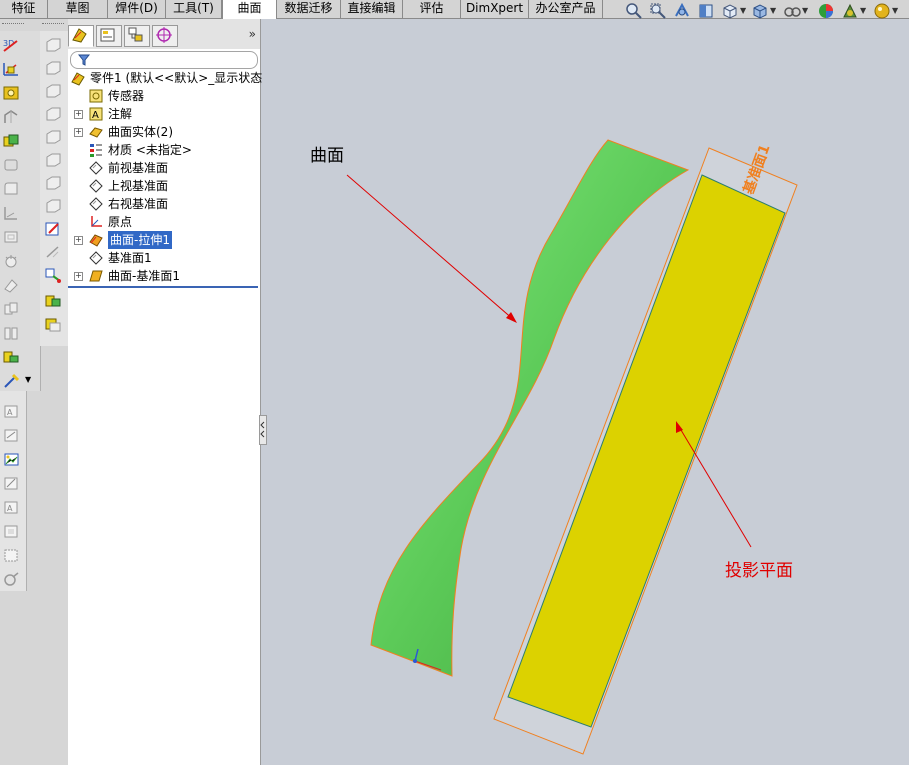 The width and height of the screenshot is (909, 765). What do you see at coordinates (173, 204) in the screenshot?
I see `tree-node: 右视基准面` at bounding box center [173, 204].